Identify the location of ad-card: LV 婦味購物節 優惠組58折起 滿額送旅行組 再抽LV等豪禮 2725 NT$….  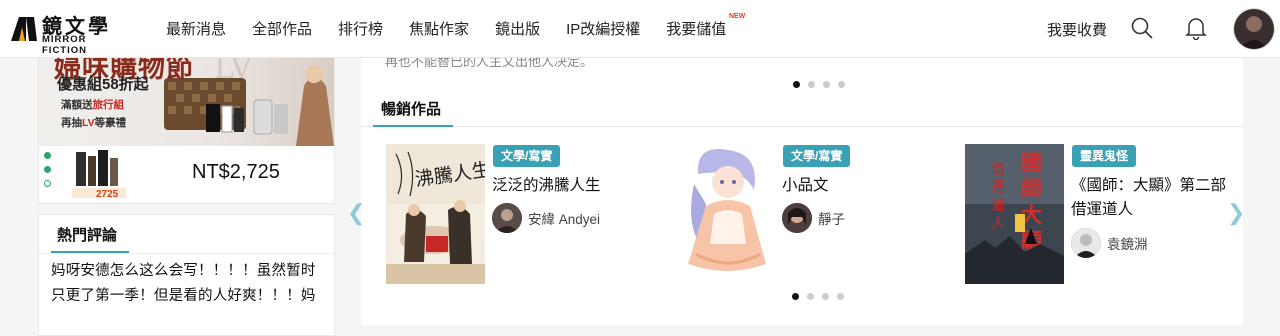
(186, 130).